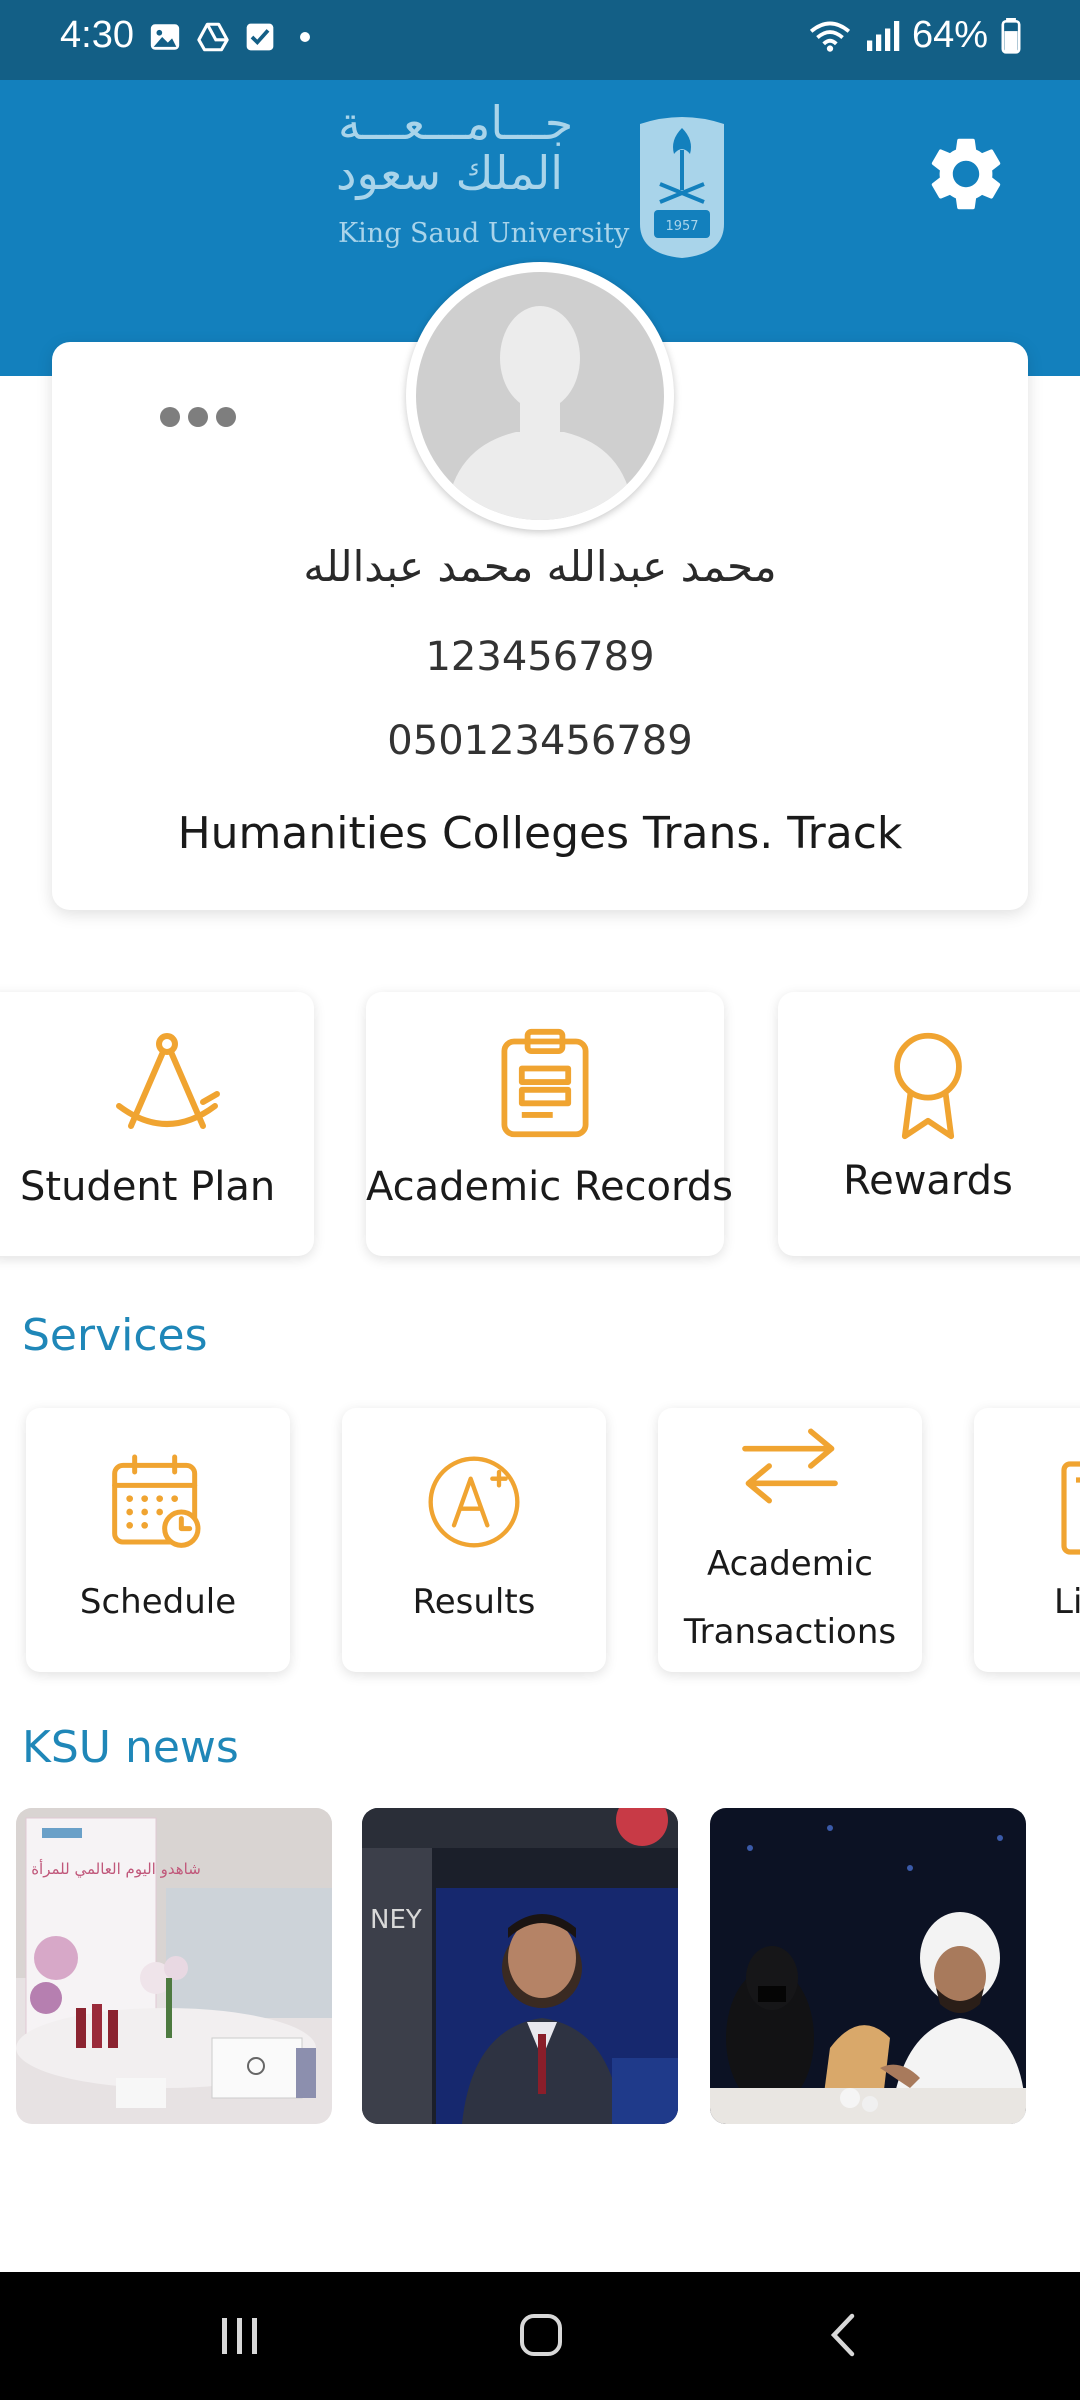 The height and width of the screenshot is (2400, 1080). Describe the element at coordinates (165, 37) in the screenshot. I see `gallery-icon` at that location.